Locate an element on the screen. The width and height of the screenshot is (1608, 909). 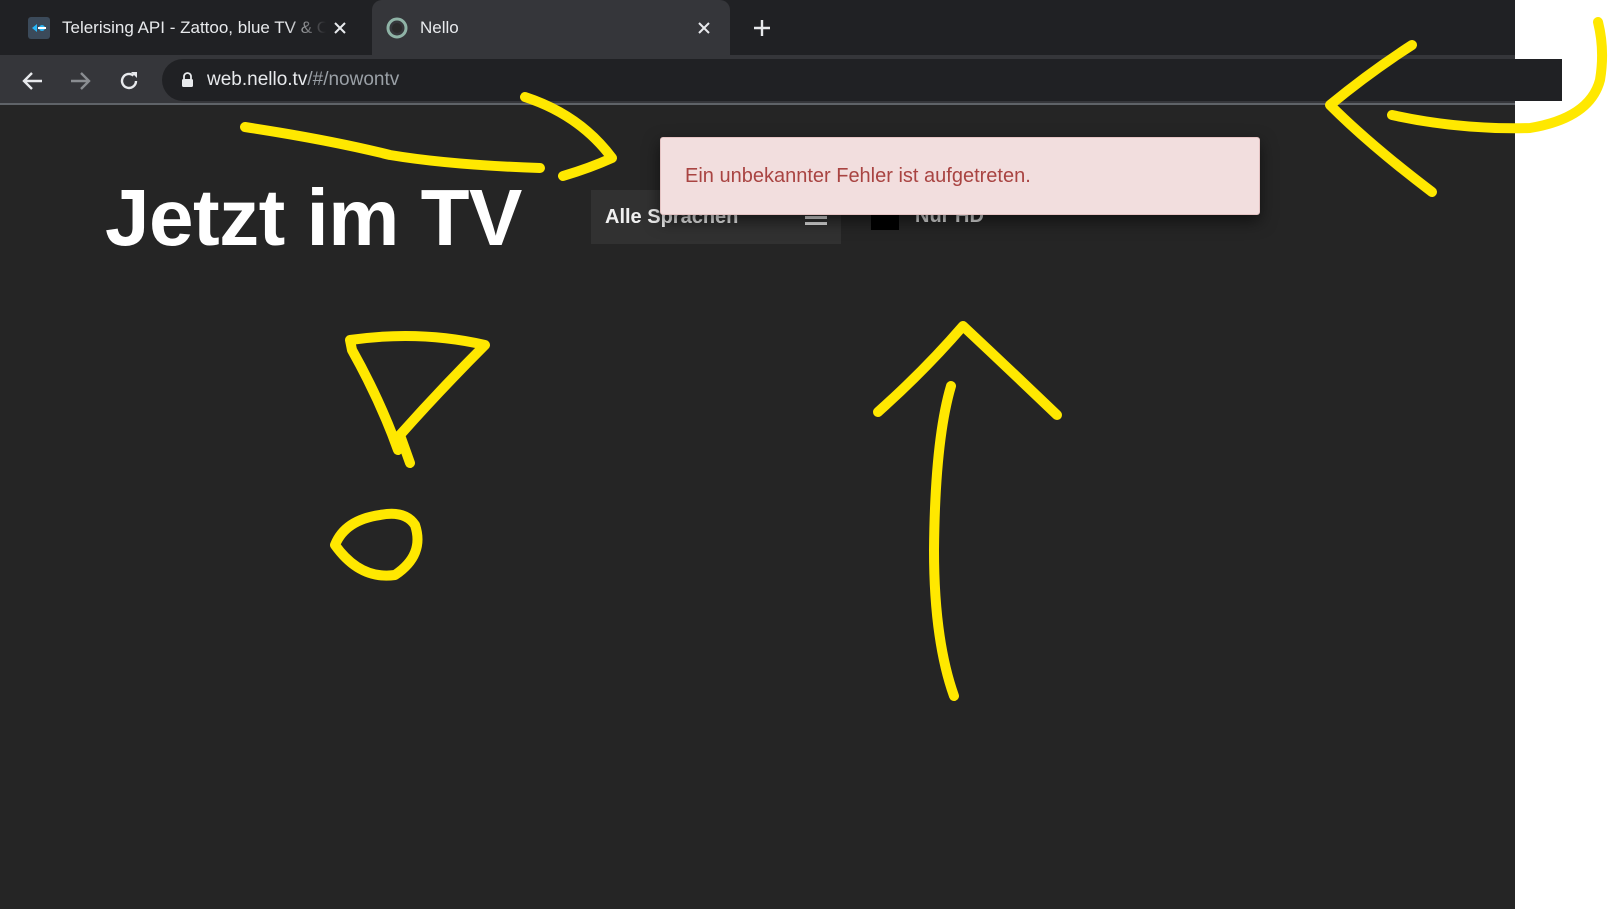
error-notification: Ein unbekannter Fehler ist aufgetreten. is located at coordinates (960, 176).